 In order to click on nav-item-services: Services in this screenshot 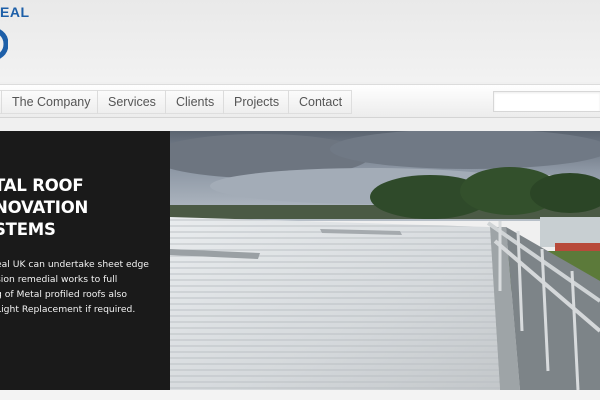, I will do `click(131, 102)`.